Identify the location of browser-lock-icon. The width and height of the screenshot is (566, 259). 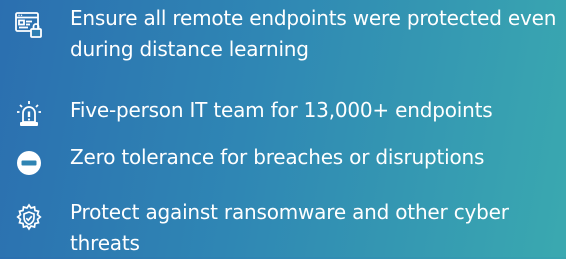
(29, 25).